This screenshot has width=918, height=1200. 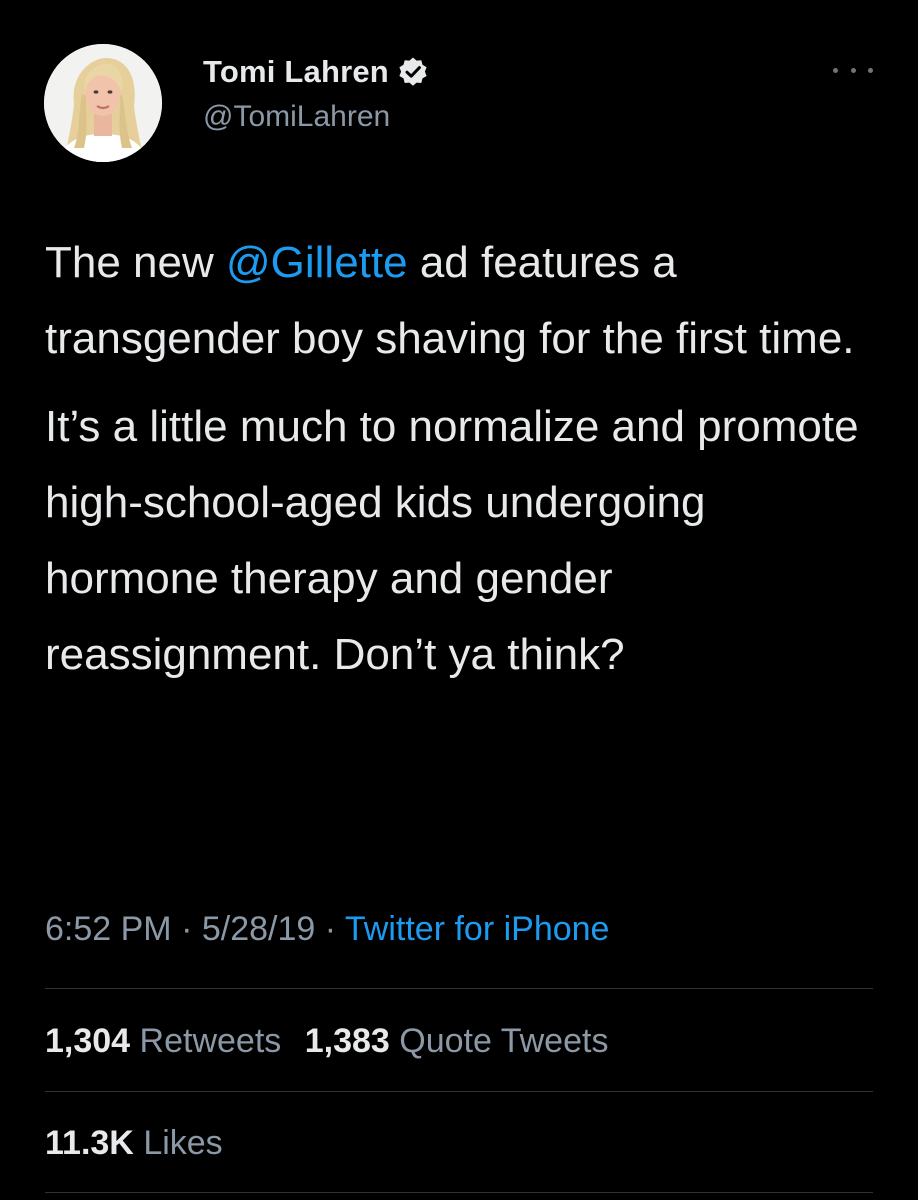 I want to click on likes-link: 11.3K Likes, so click(x=134, y=1143).